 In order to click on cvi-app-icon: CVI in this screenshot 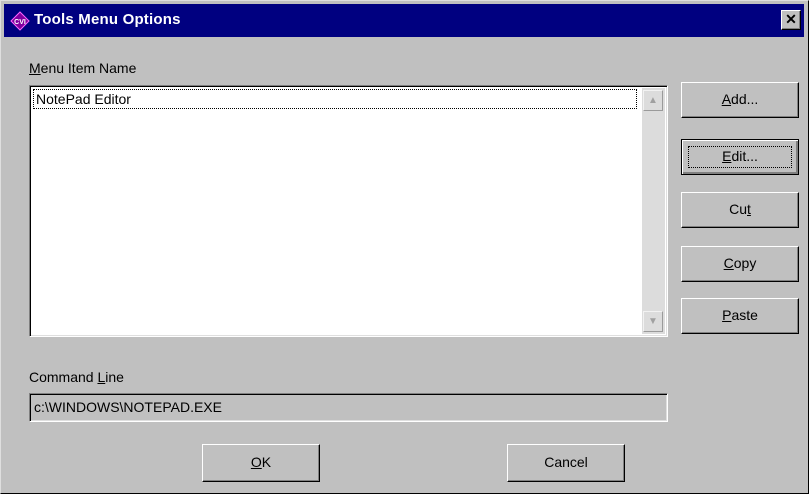, I will do `click(20, 21)`.